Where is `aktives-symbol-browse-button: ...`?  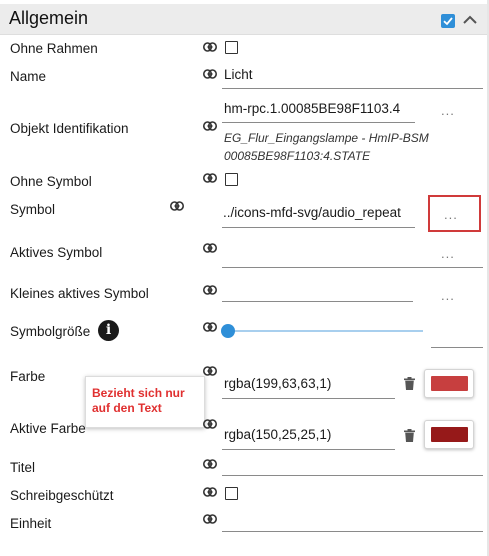
aktives-symbol-browse-button: ... is located at coordinates (448, 253).